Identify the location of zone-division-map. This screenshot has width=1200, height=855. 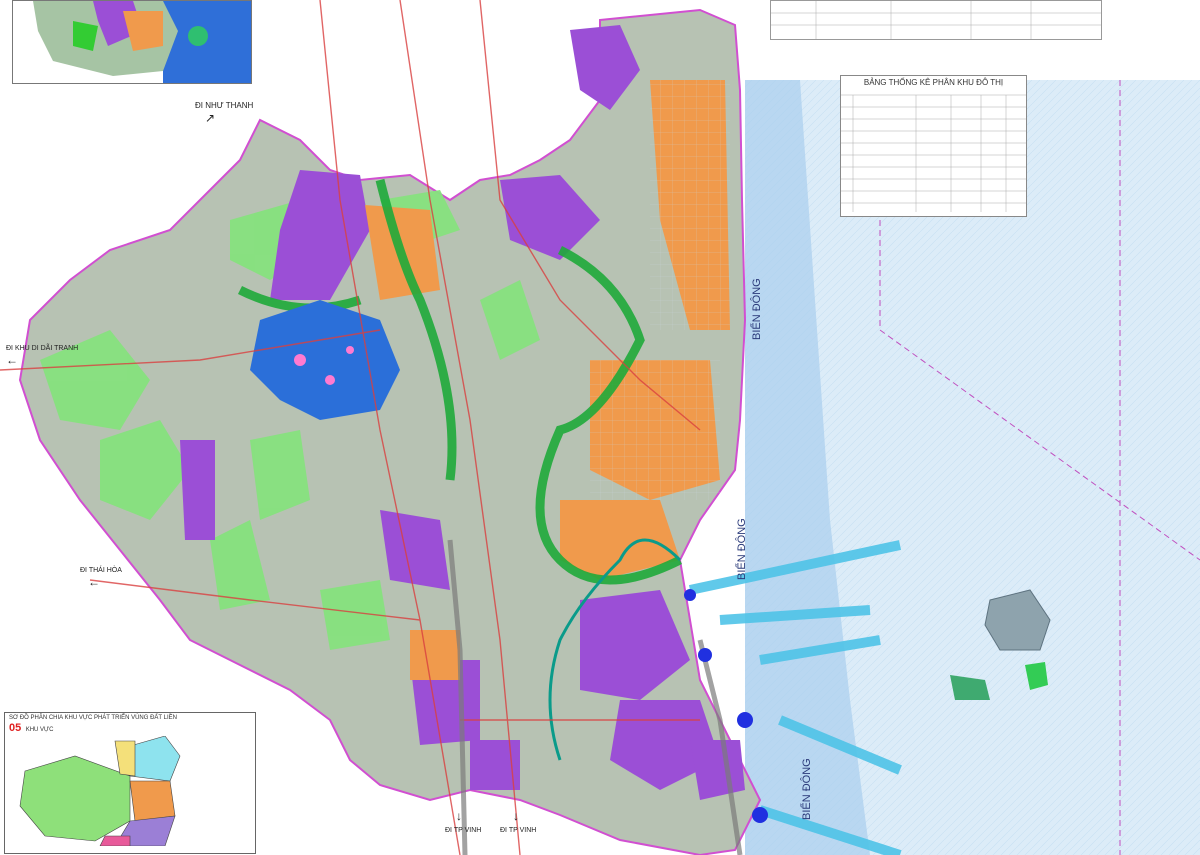
(100, 791).